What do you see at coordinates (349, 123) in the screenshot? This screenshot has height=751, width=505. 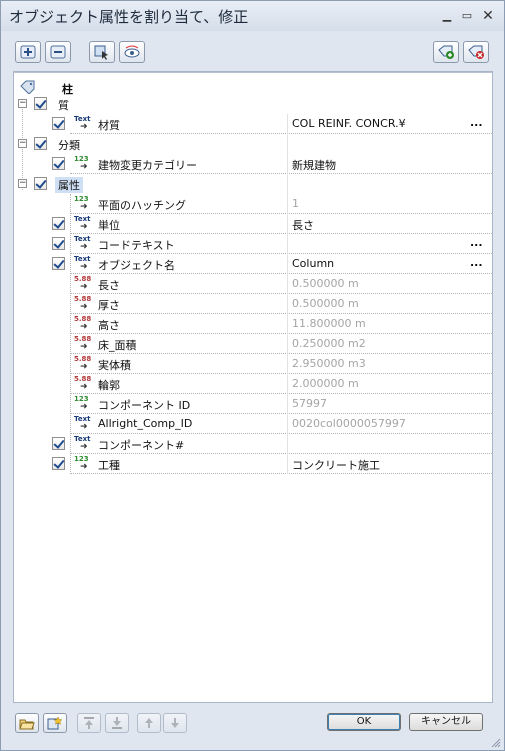 I see `attribute-value: COL REINF. CONCR.¥` at bounding box center [349, 123].